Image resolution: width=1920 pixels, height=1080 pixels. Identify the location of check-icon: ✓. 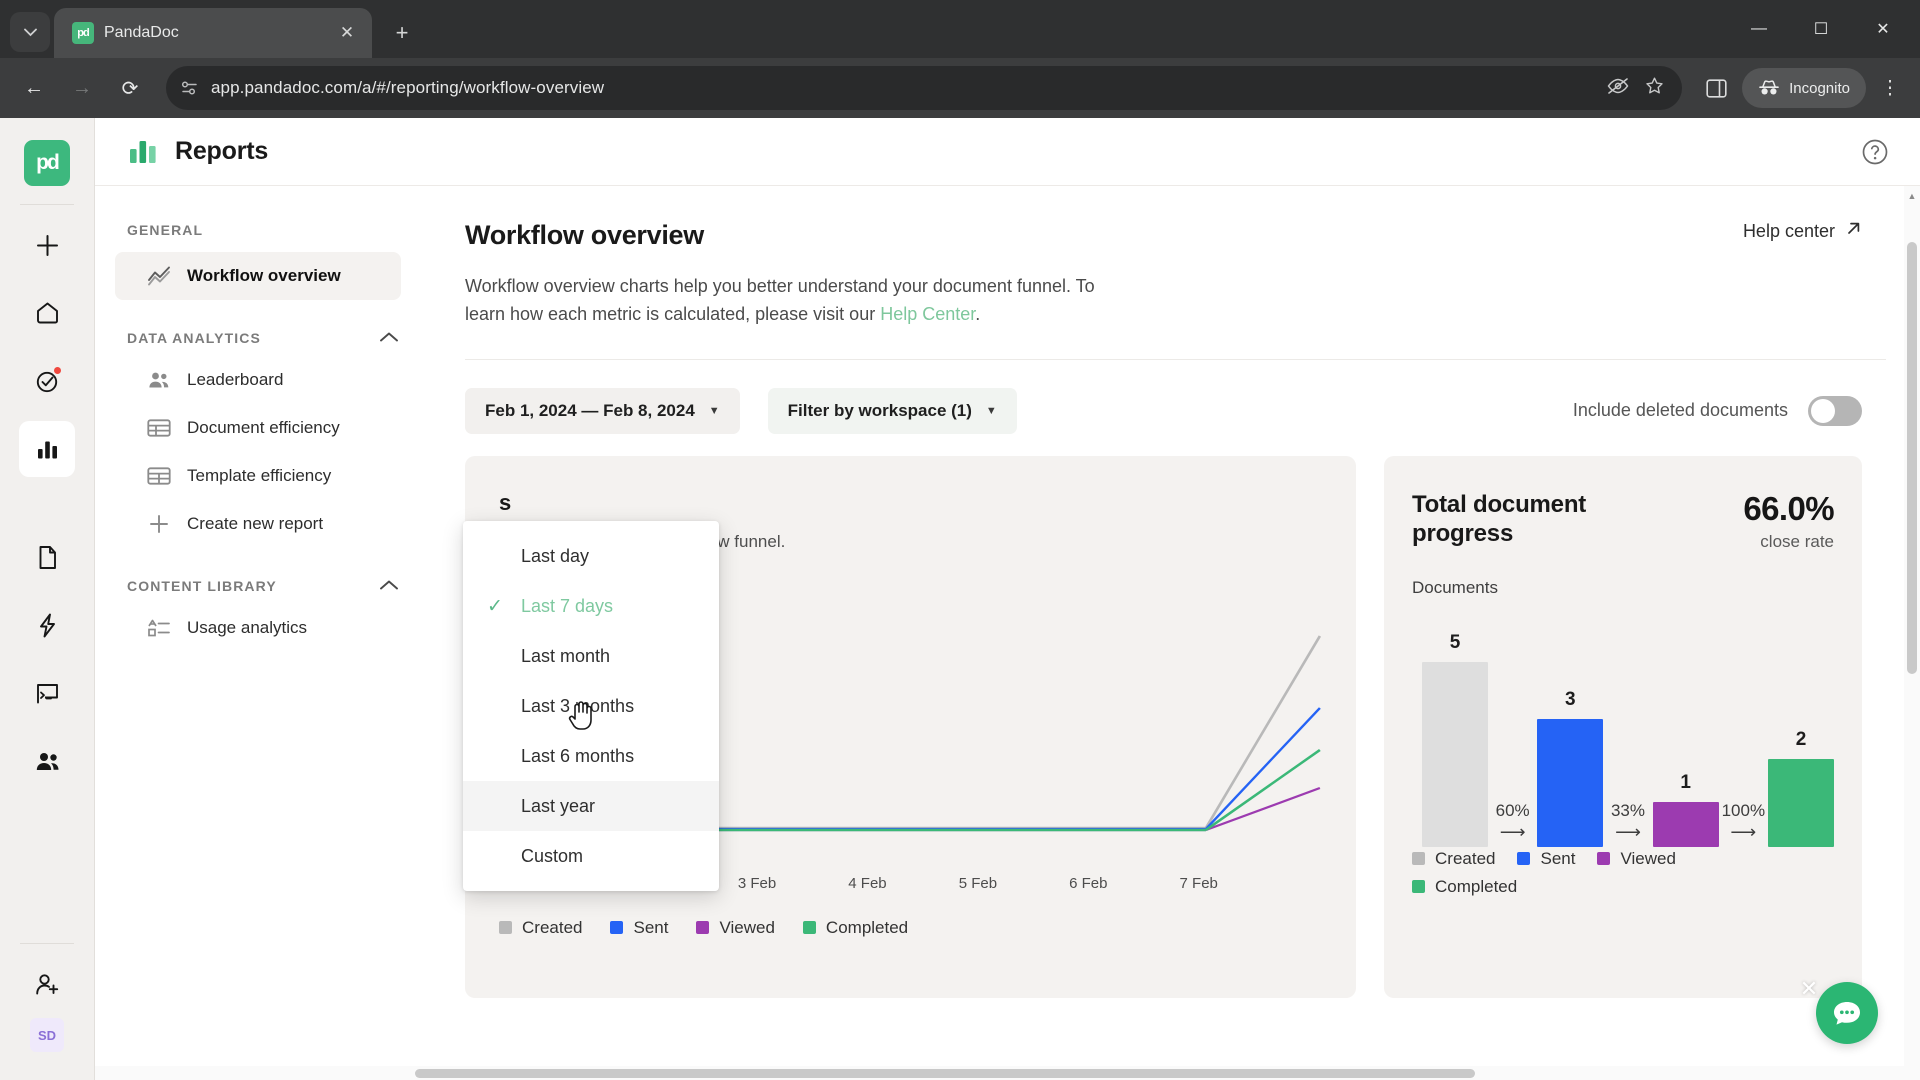
(495, 606).